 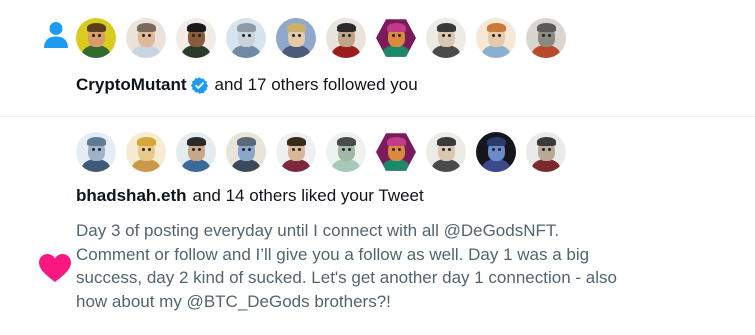 What do you see at coordinates (131, 85) in the screenshot?
I see `username-link: CryptoMutant` at bounding box center [131, 85].